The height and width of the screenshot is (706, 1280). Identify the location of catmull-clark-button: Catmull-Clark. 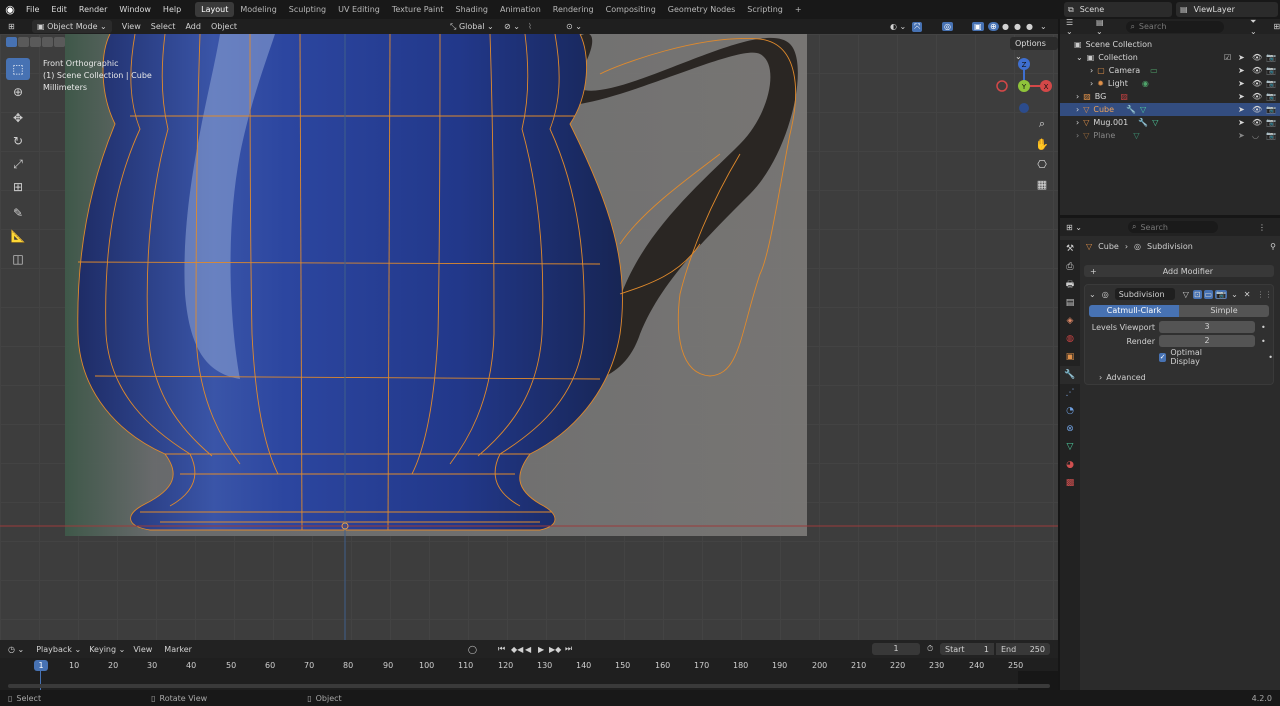
(1134, 311).